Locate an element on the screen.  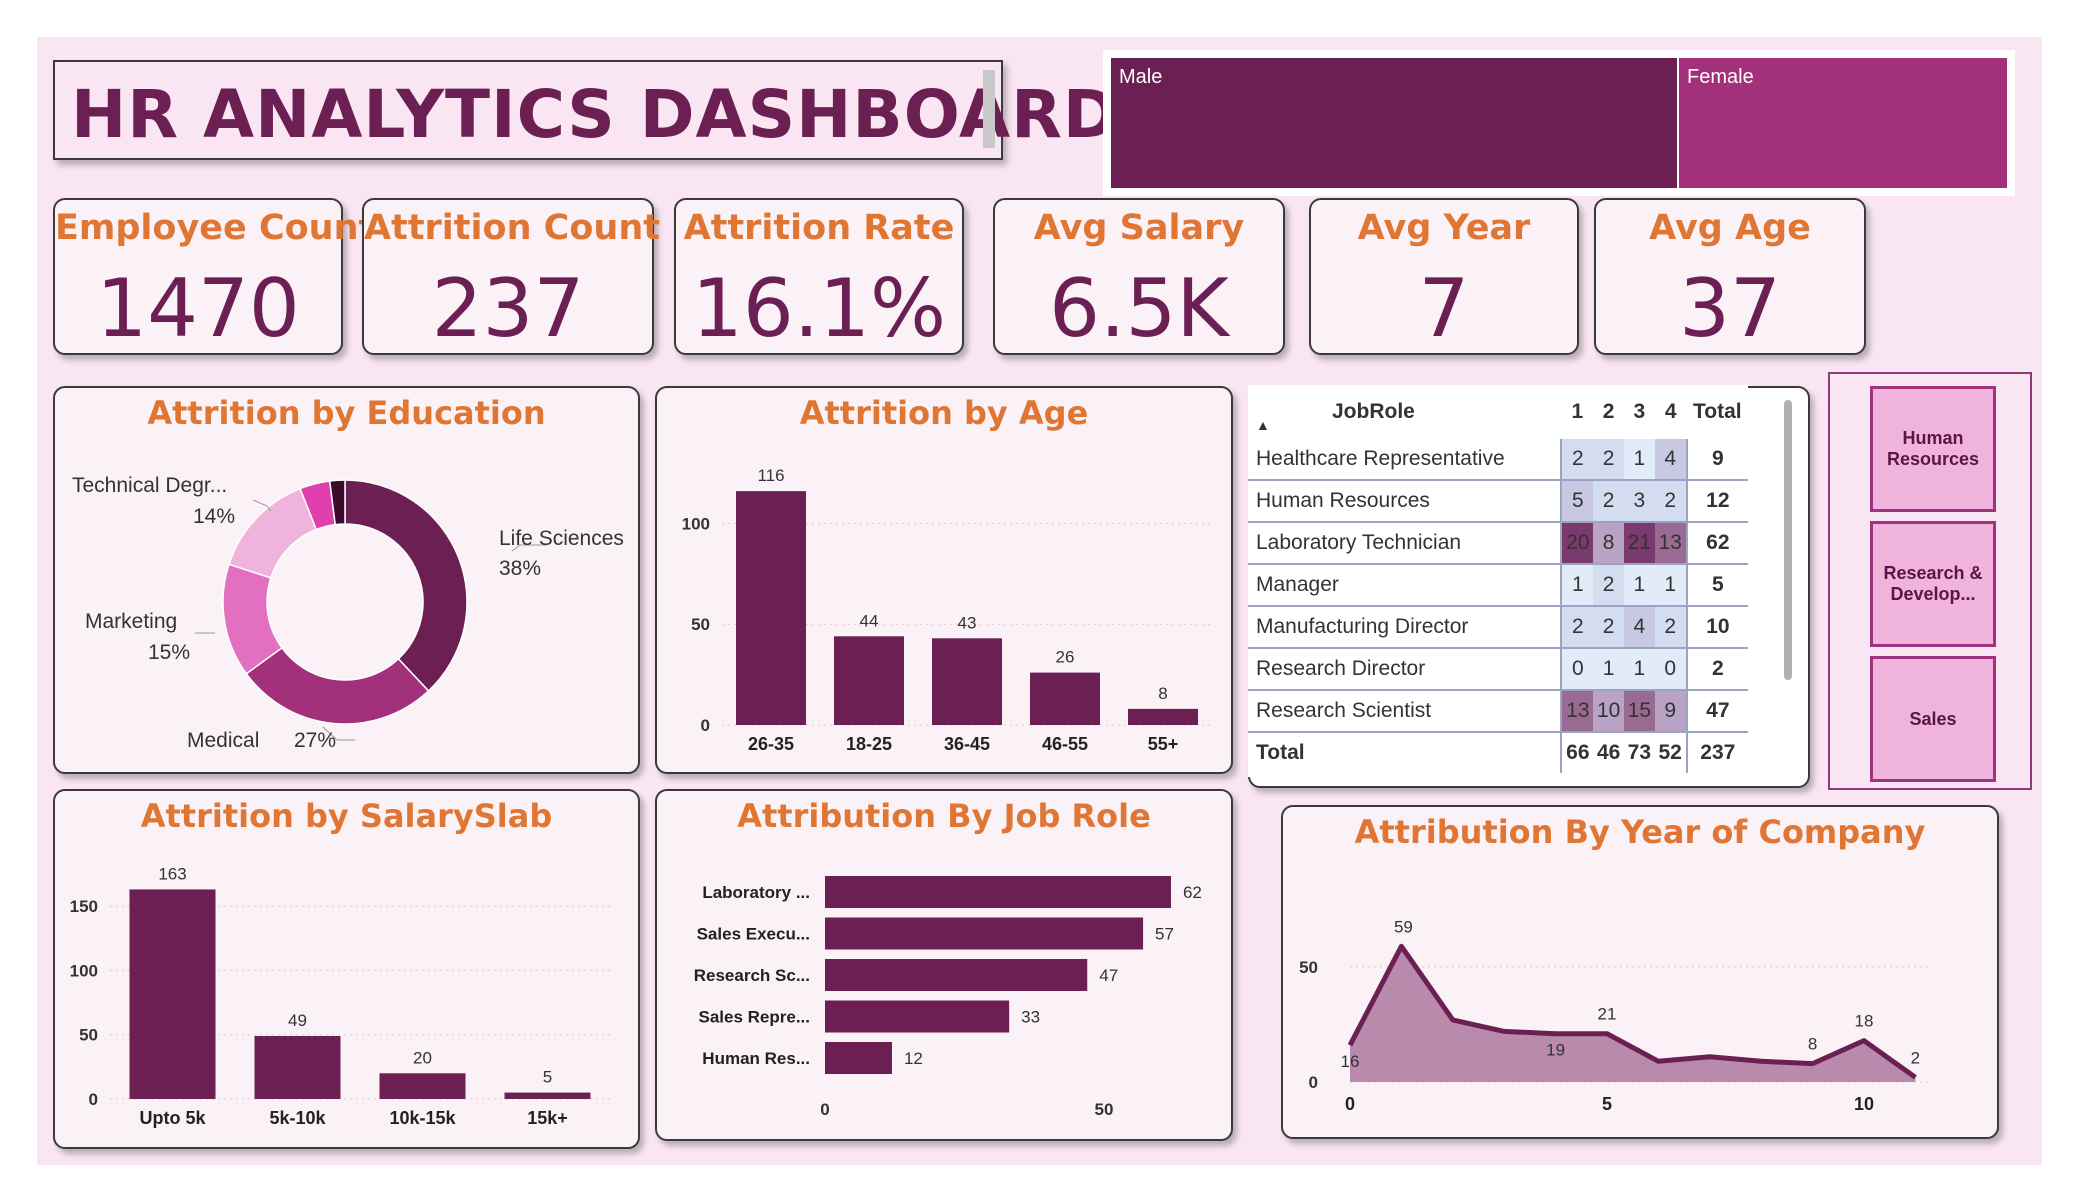
x-tick-label: 36-45 is located at coordinates (967, 744).